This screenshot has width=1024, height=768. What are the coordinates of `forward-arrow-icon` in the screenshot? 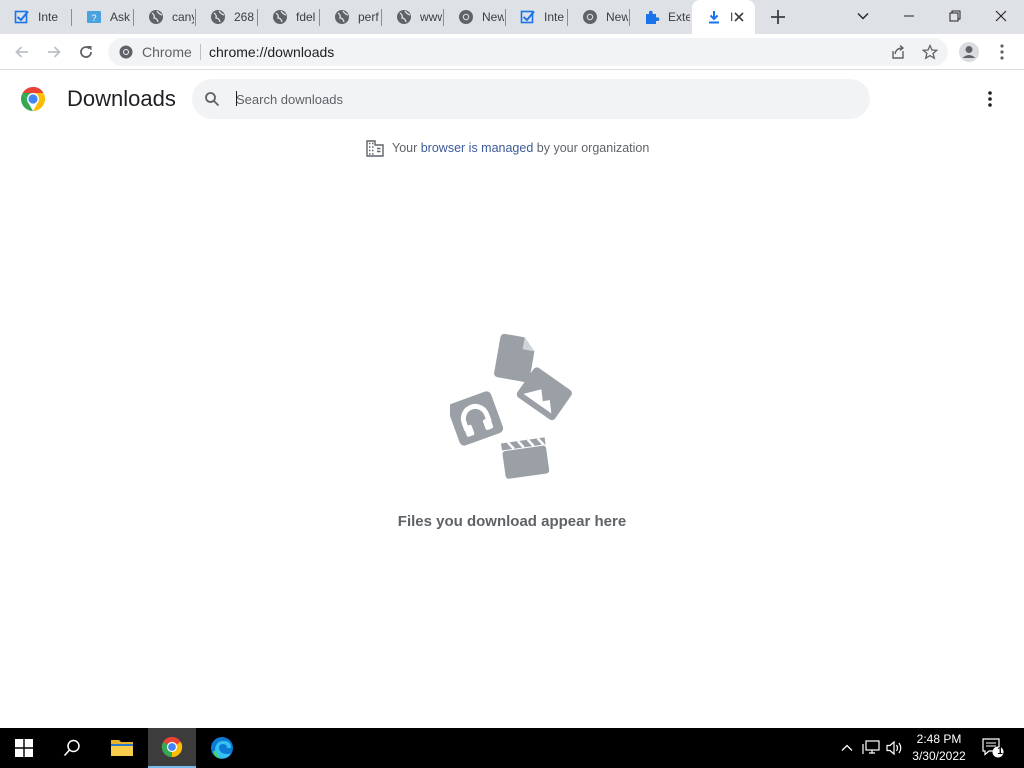 It's located at (54, 52).